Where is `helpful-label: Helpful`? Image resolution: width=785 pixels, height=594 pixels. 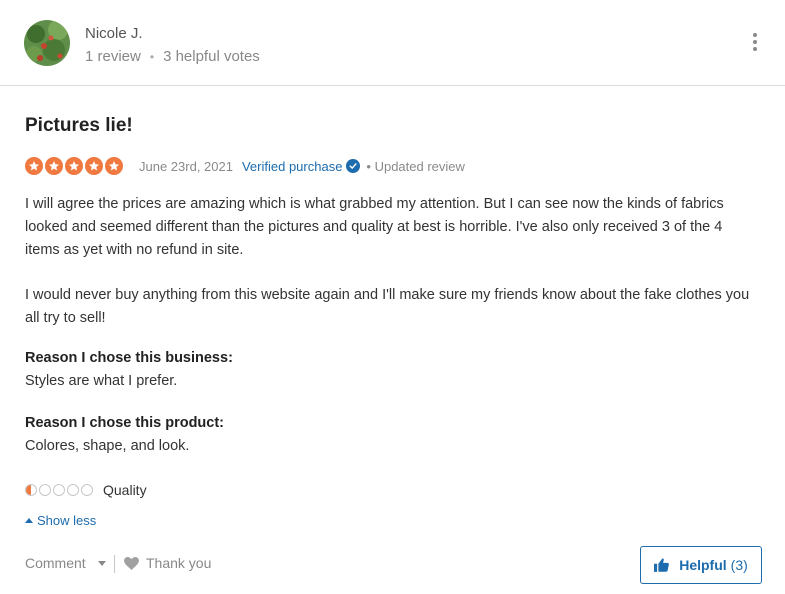 helpful-label: Helpful is located at coordinates (703, 565).